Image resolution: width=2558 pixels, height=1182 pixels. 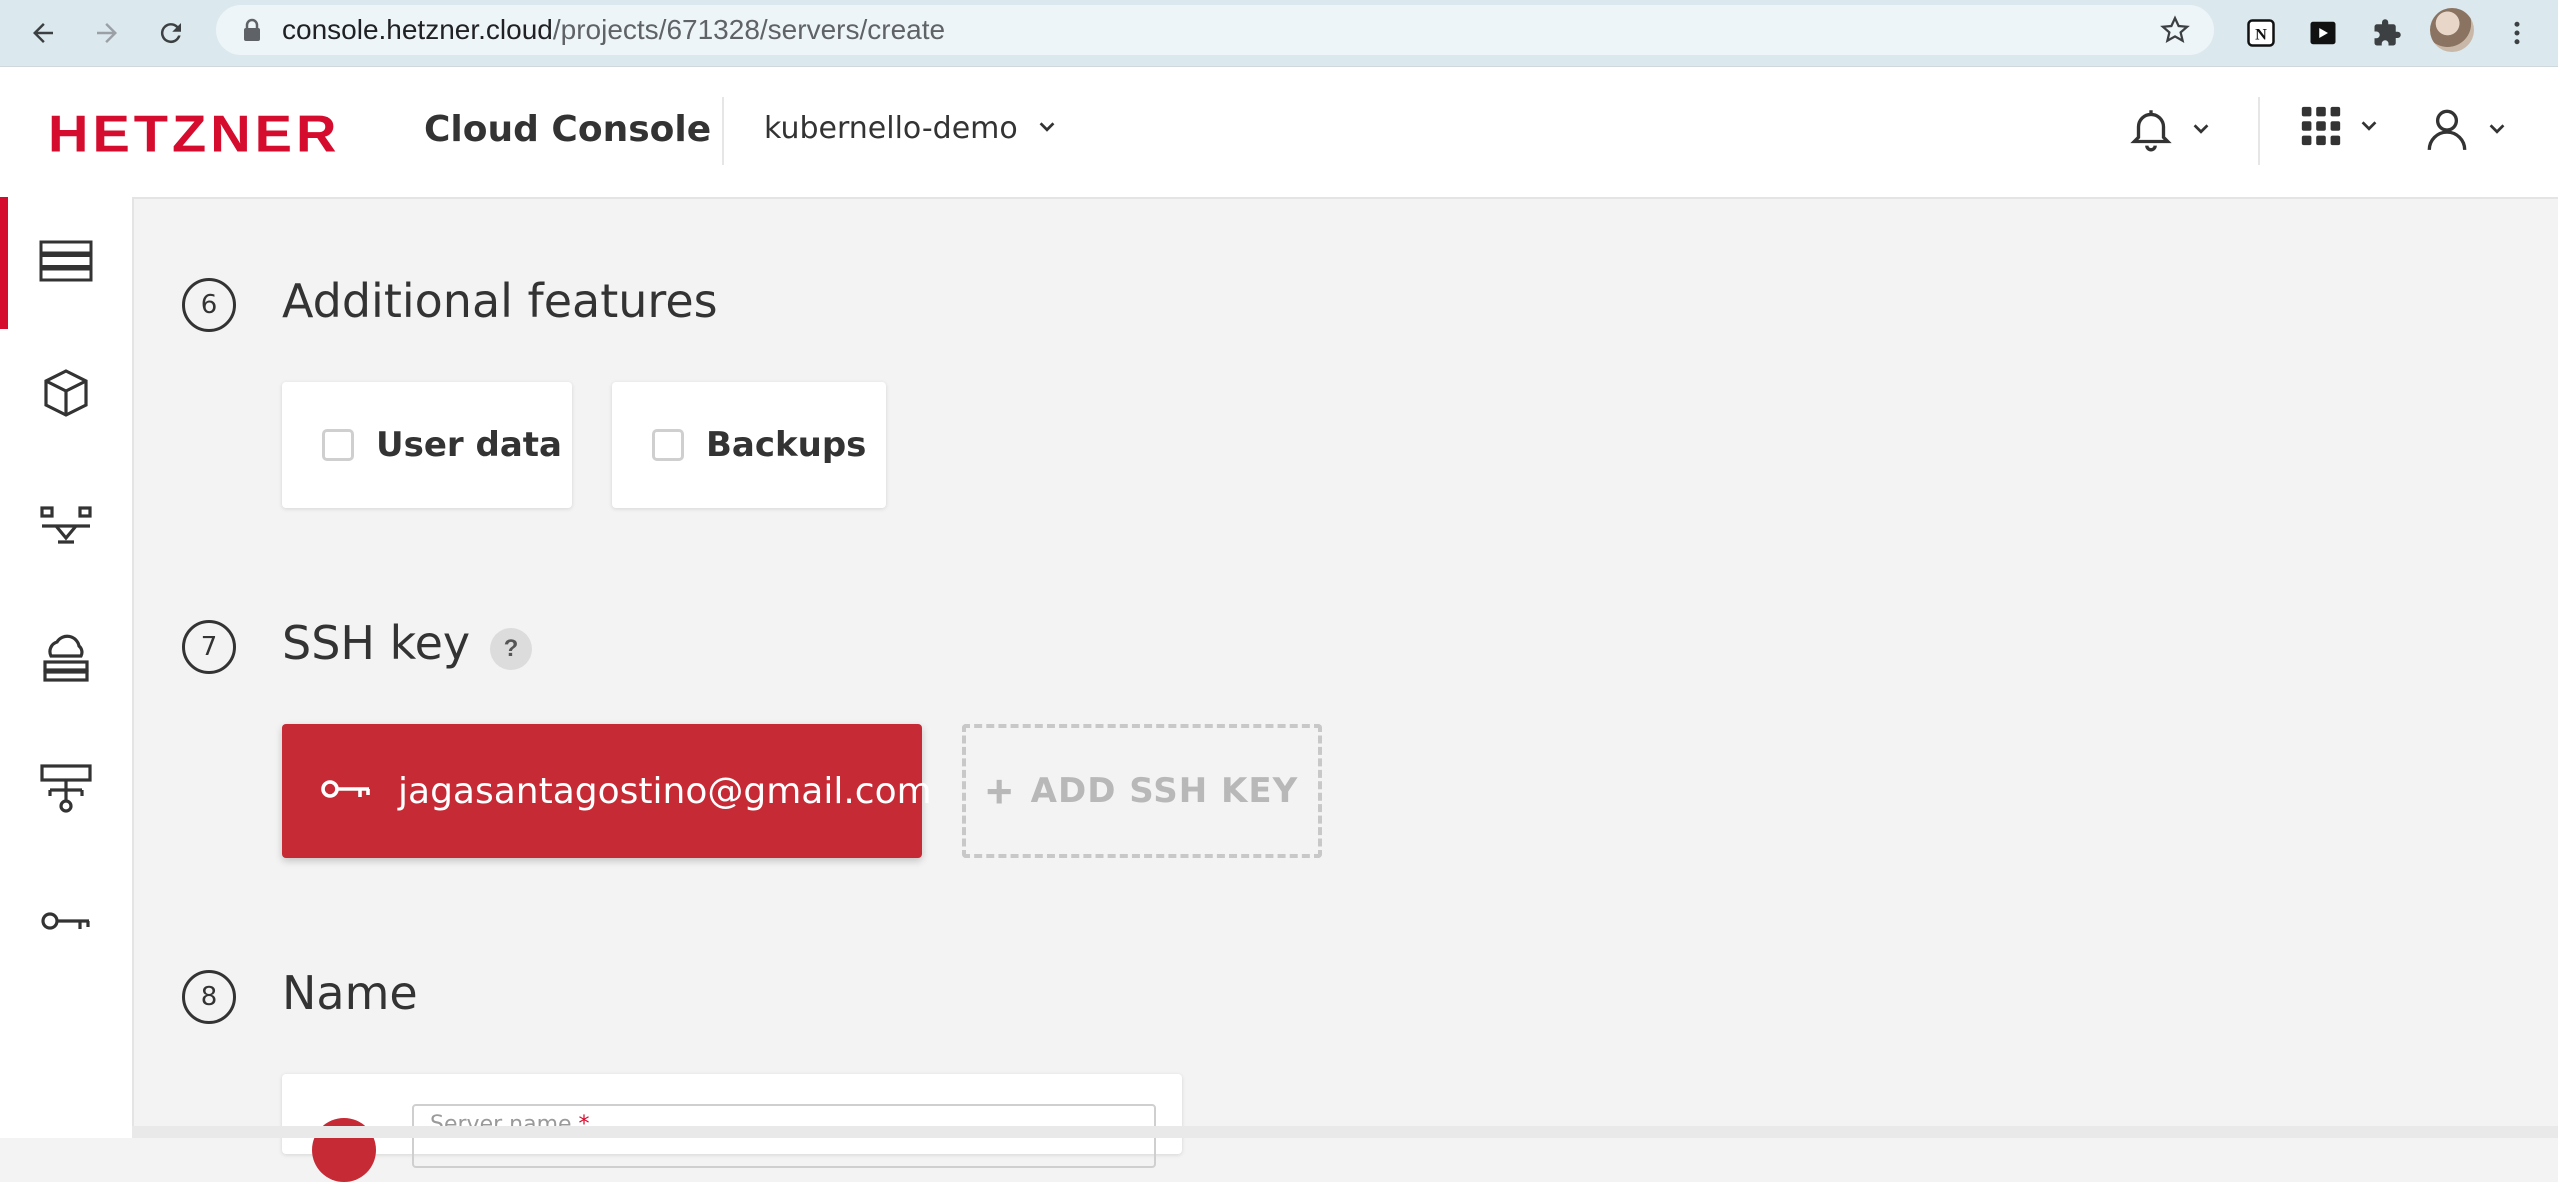 I want to click on sidebar, so click(x=67, y=667).